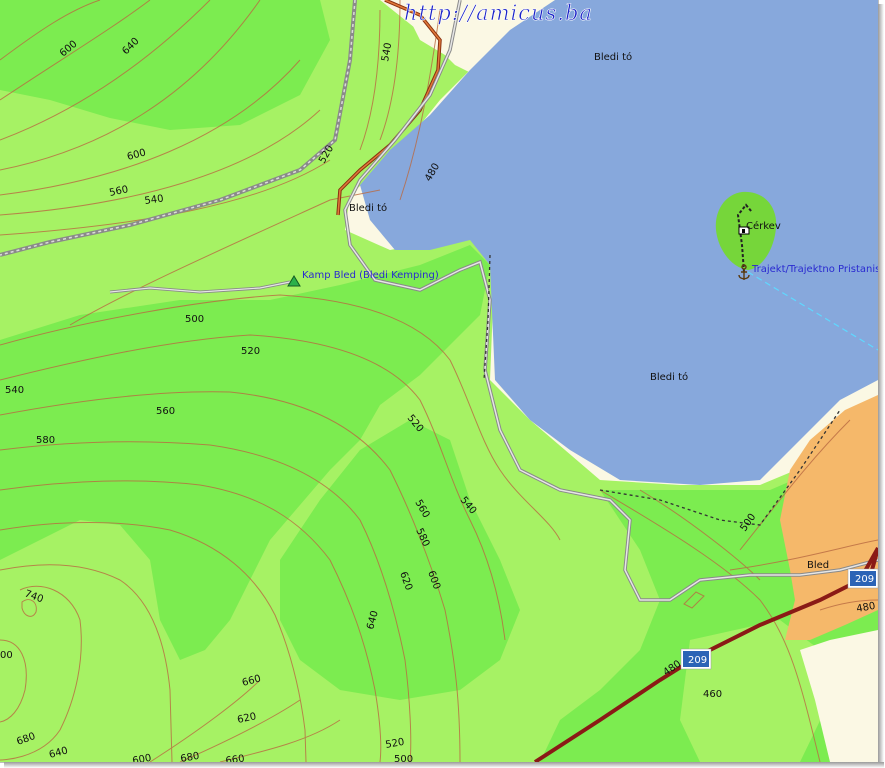  I want to click on ferry-label: Trajekt/Trajektno Pristanisce, so click(814, 269).